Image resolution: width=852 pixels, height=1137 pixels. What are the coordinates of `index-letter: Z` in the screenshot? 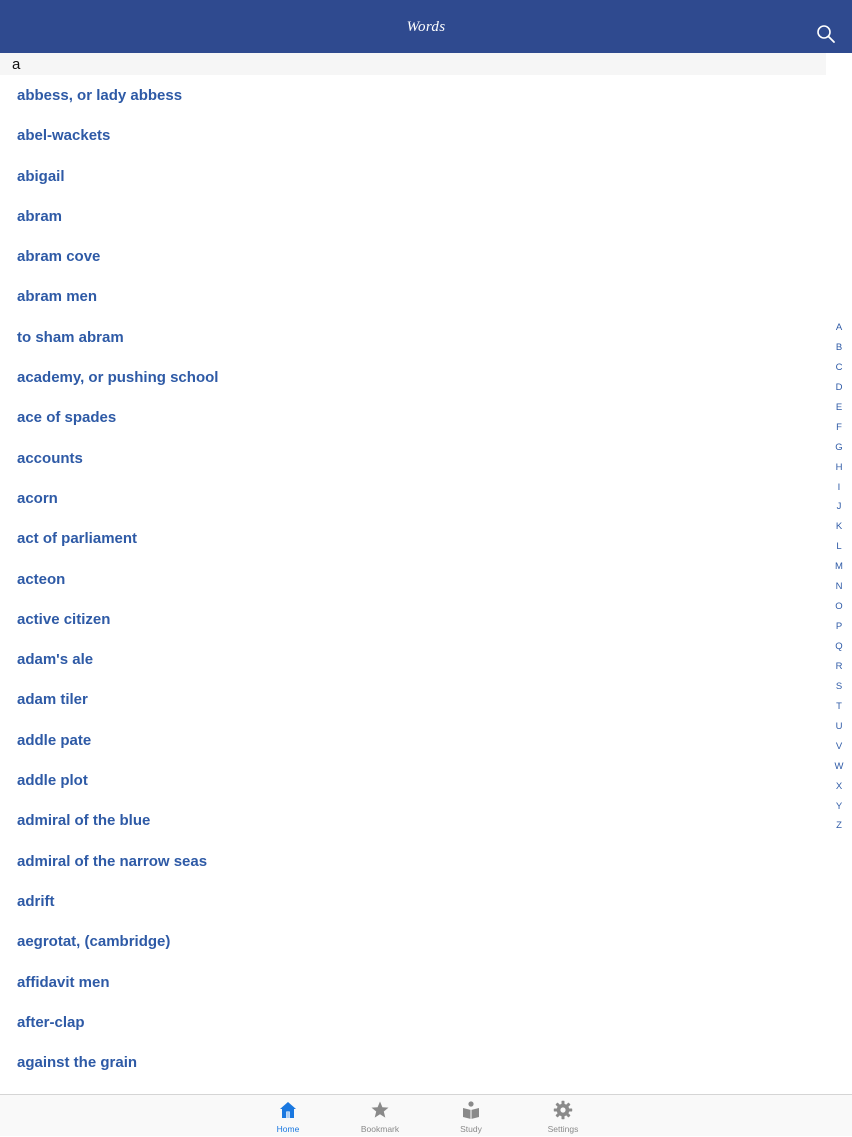 It's located at (839, 826).